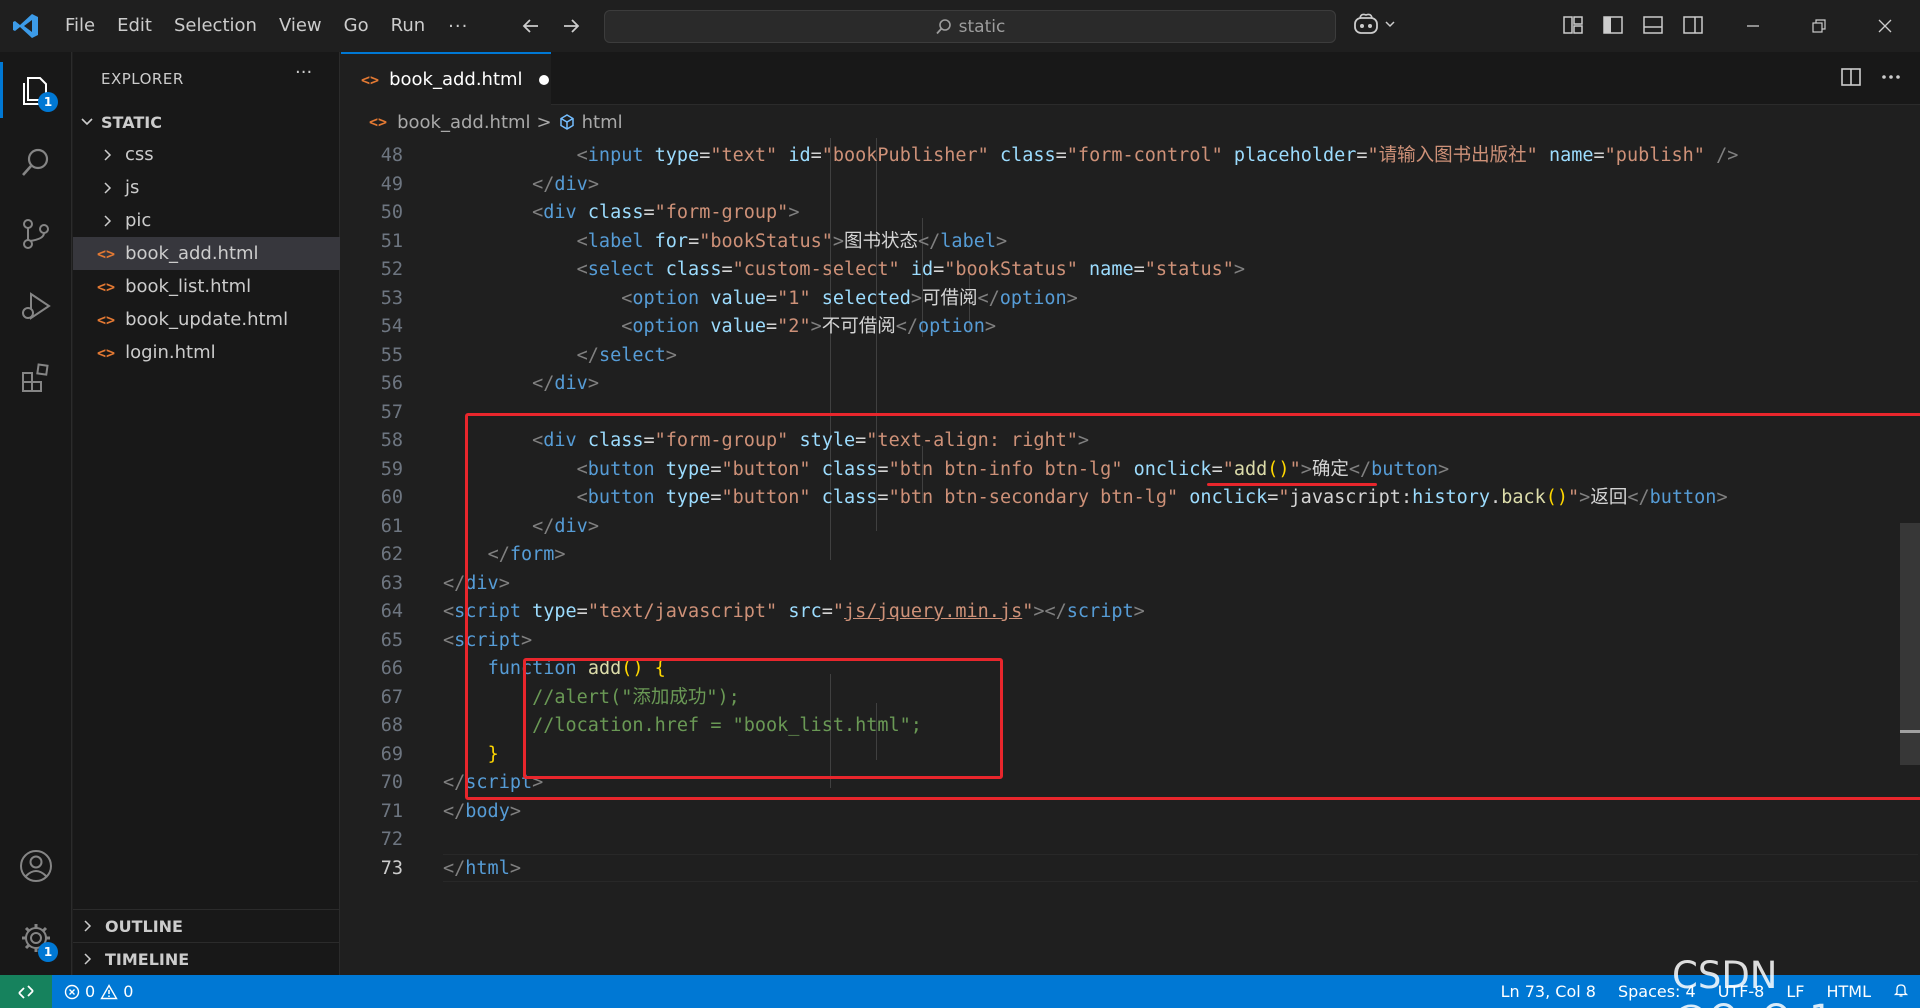 This screenshot has height=1008, width=1920. Describe the element at coordinates (25, 26) in the screenshot. I see `vscode-logo-icon` at that location.